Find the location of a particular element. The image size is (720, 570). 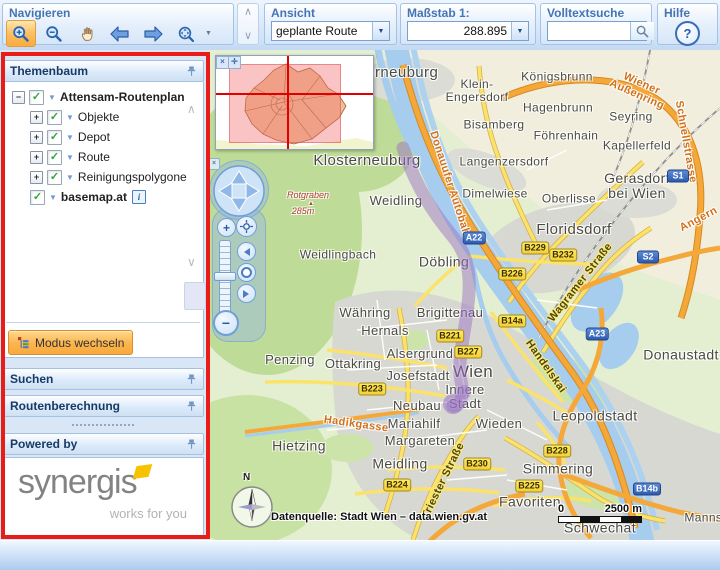

zoom-extent-button is located at coordinates (186, 33).